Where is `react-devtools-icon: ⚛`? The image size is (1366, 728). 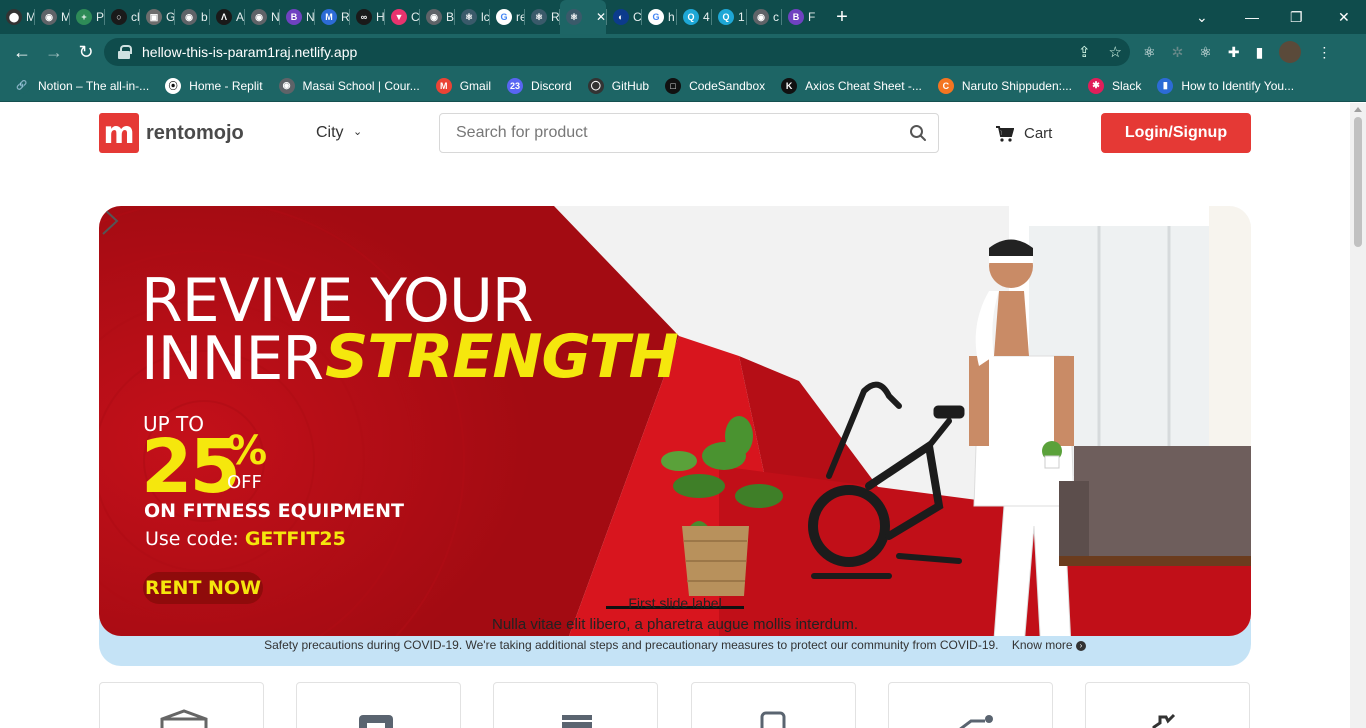 react-devtools-icon: ⚛ is located at coordinates (1149, 52).